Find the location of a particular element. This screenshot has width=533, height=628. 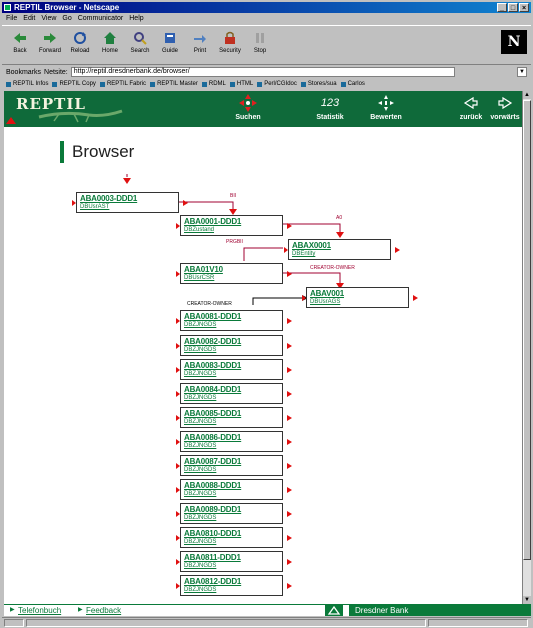

node-box: ABA0810-DDD1 DBZJNGDS is located at coordinates (231, 537).